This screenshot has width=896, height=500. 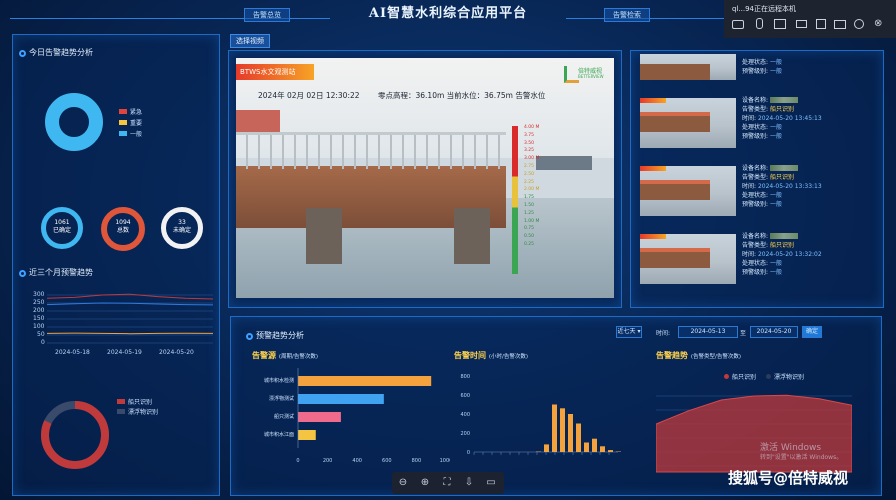 I want to click on alarm-overview-button: 告警总览, so click(x=267, y=15).